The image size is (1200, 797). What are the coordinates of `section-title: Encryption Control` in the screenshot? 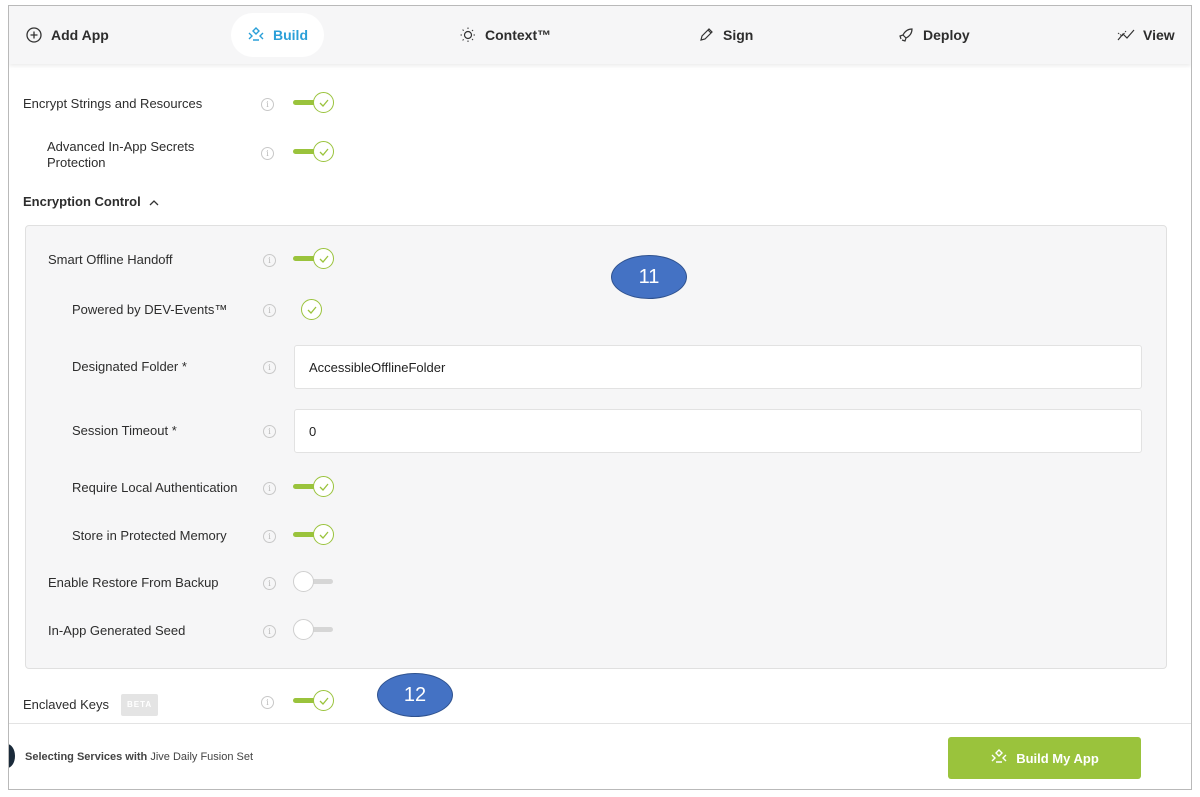 It's located at (82, 201).